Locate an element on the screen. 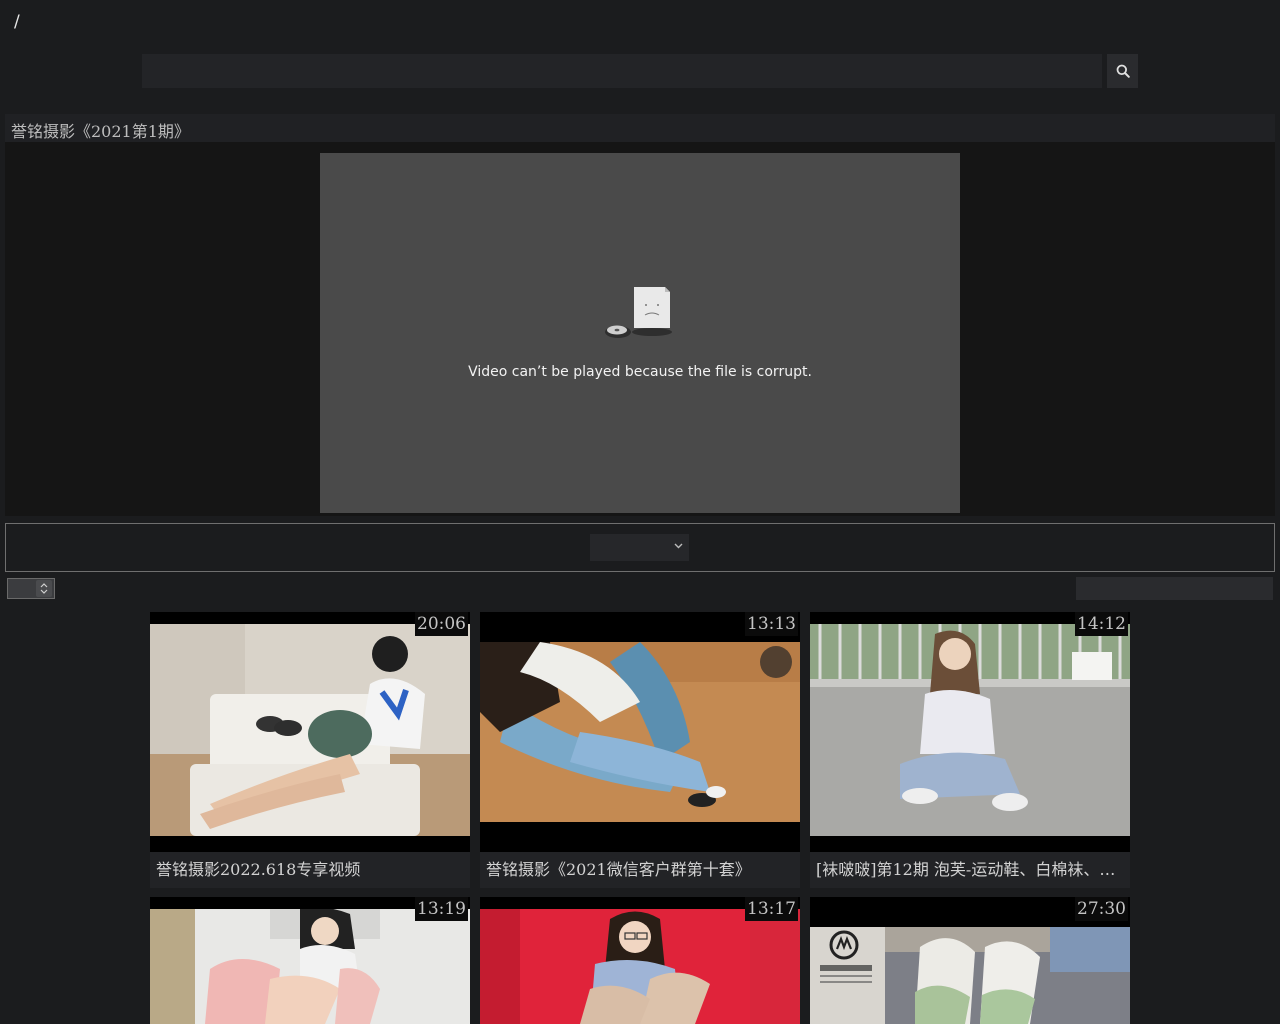  video-card: 13:13 誉铭摄影《2021微信客户群第十套》 is located at coordinates (640, 750).